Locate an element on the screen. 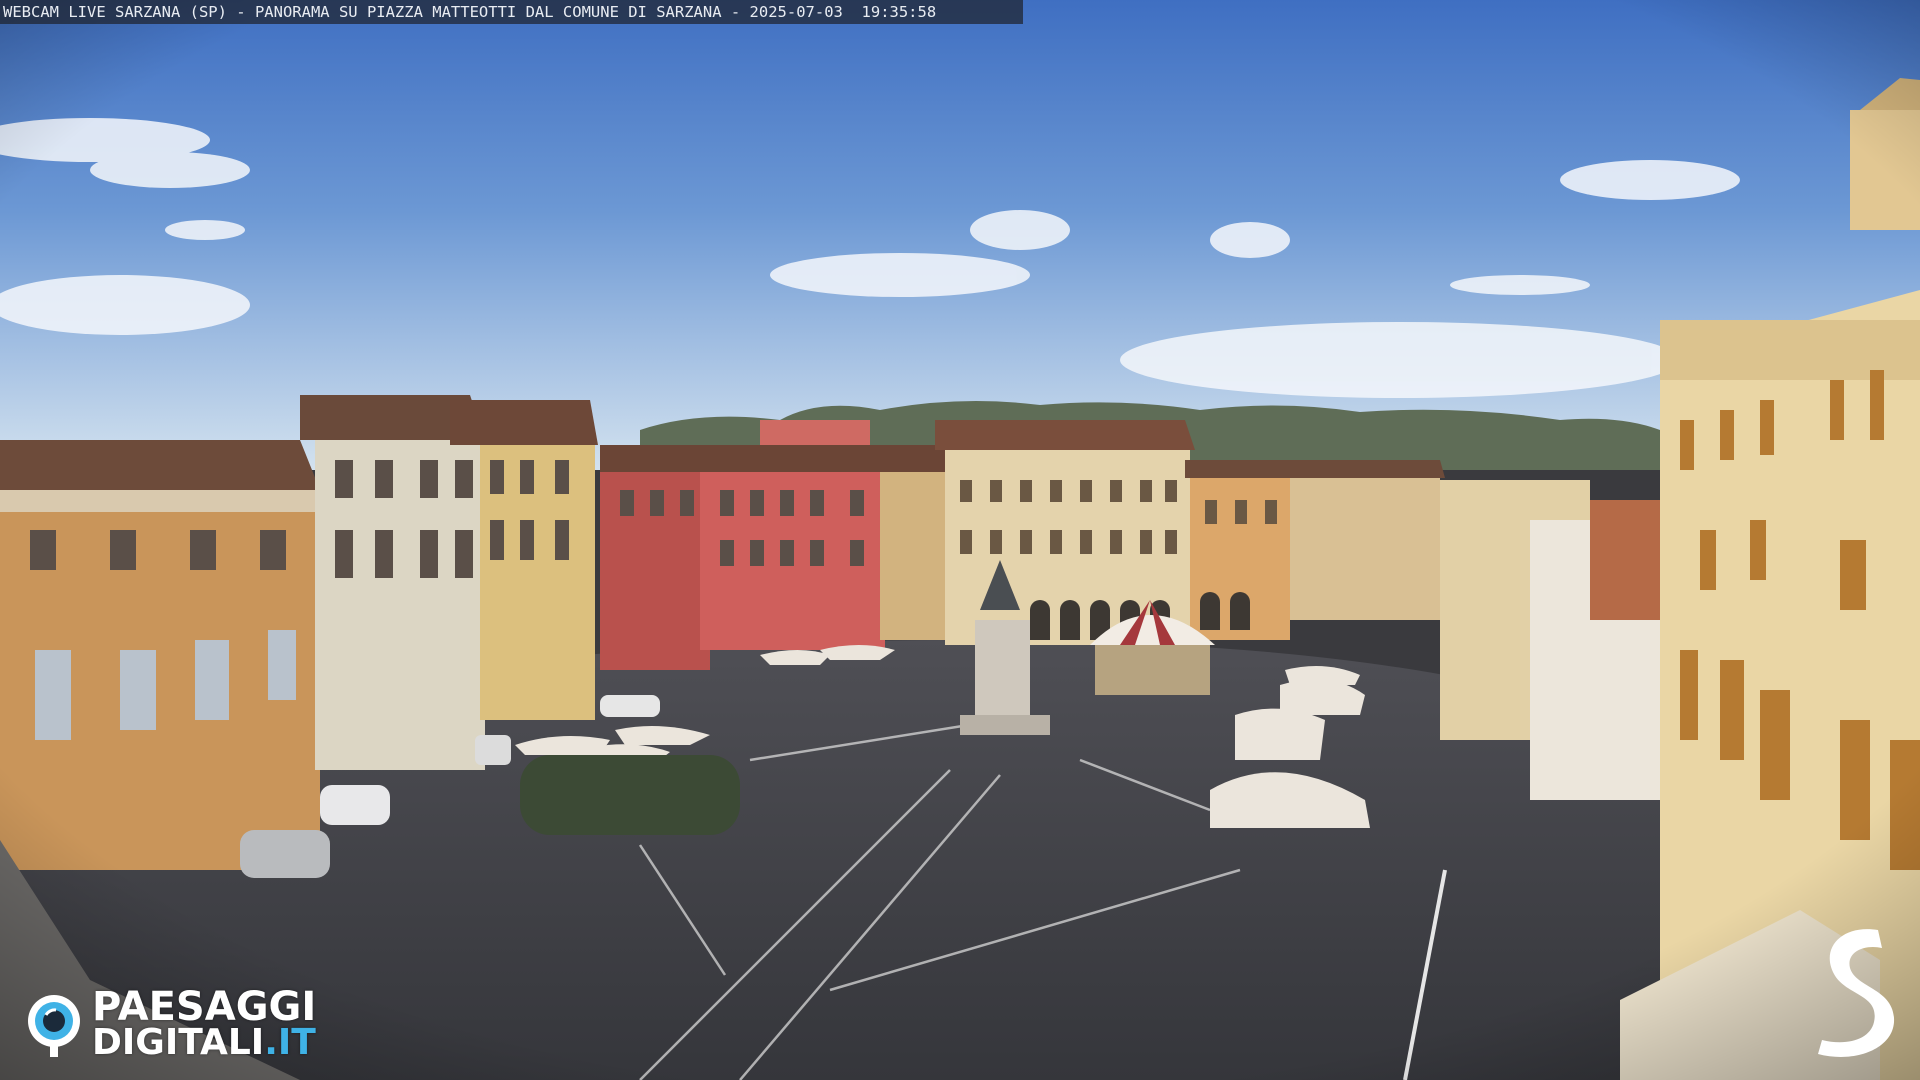 This screenshot has height=1080, width=1920. paesaggi-digitali-logo: PAESAGGI DIGITALI.IT is located at coordinates (170, 1023).